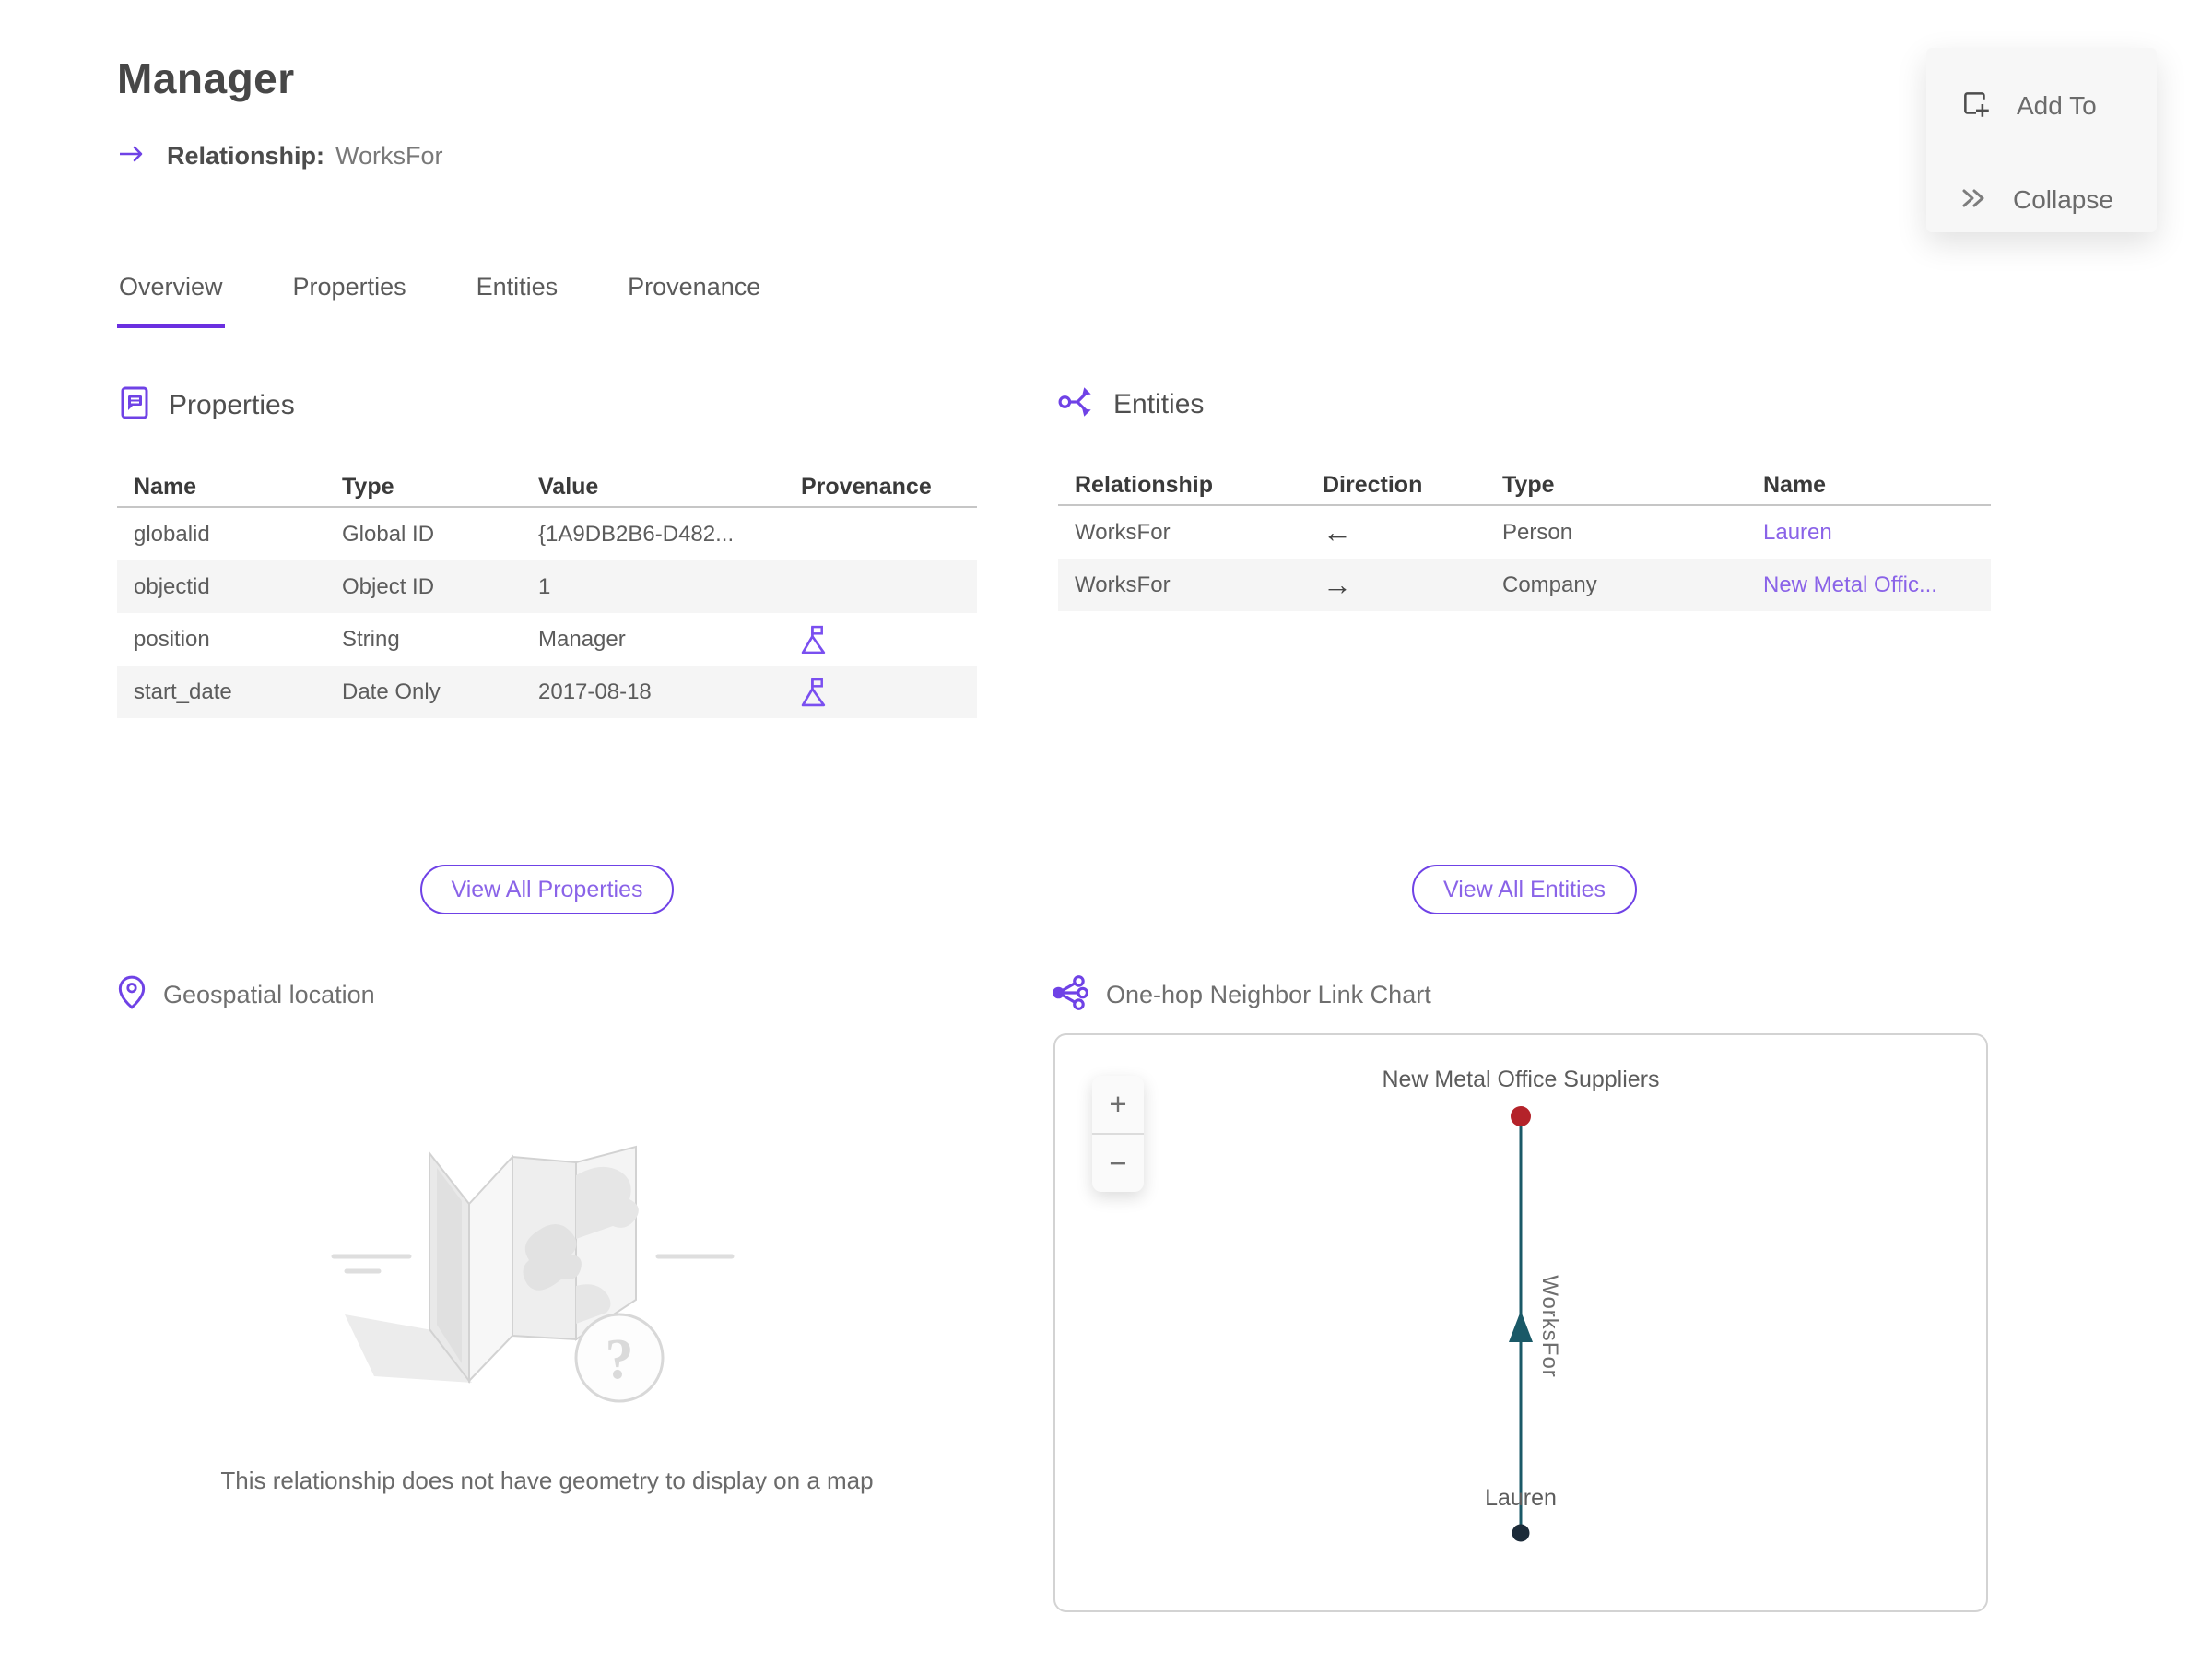  Describe the element at coordinates (866, 487) in the screenshot. I see `col-provenance: Provenance` at that location.